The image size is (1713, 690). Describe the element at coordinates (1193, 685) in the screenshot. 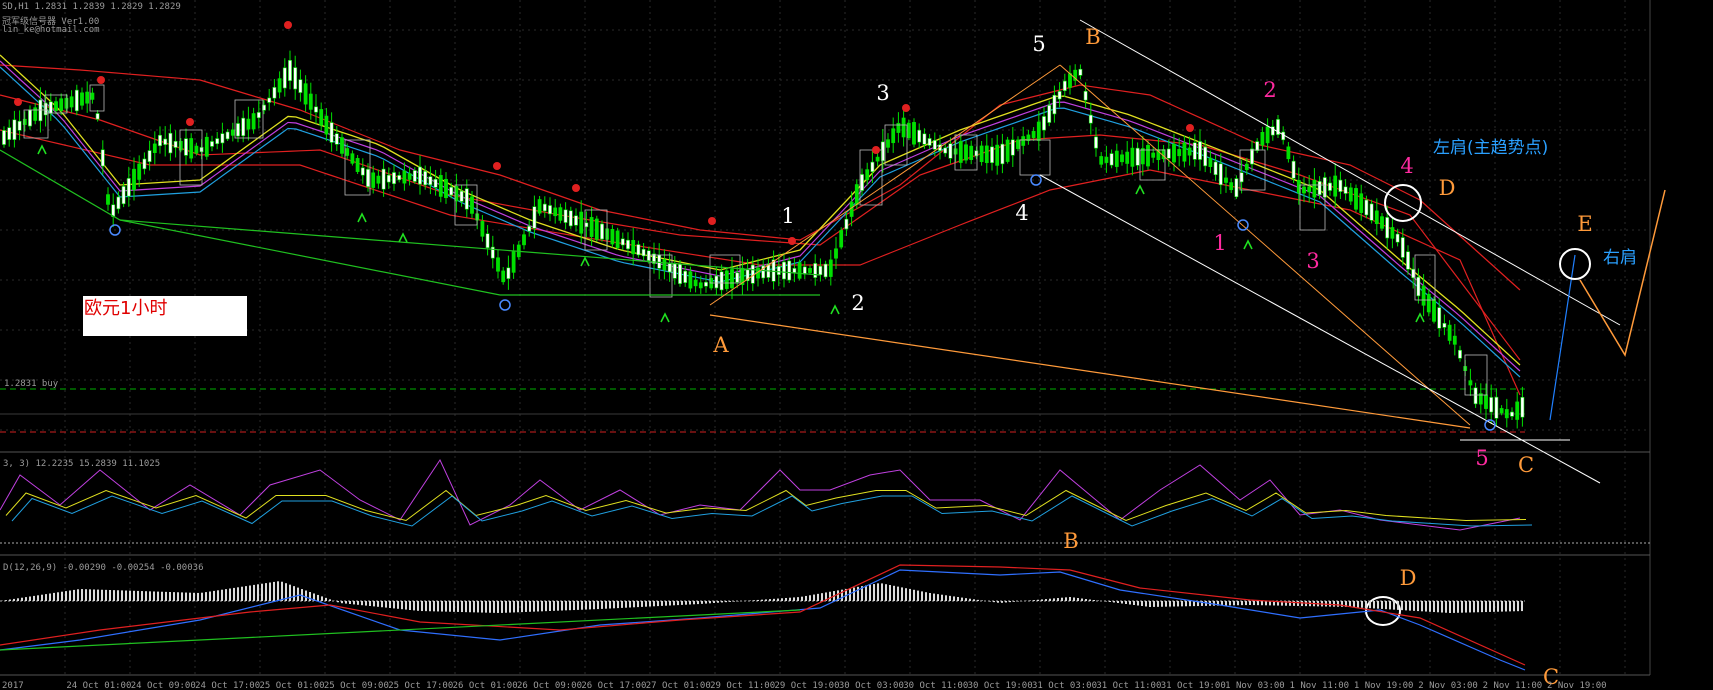

I see `time-label: 31 Oct 19:00` at that location.